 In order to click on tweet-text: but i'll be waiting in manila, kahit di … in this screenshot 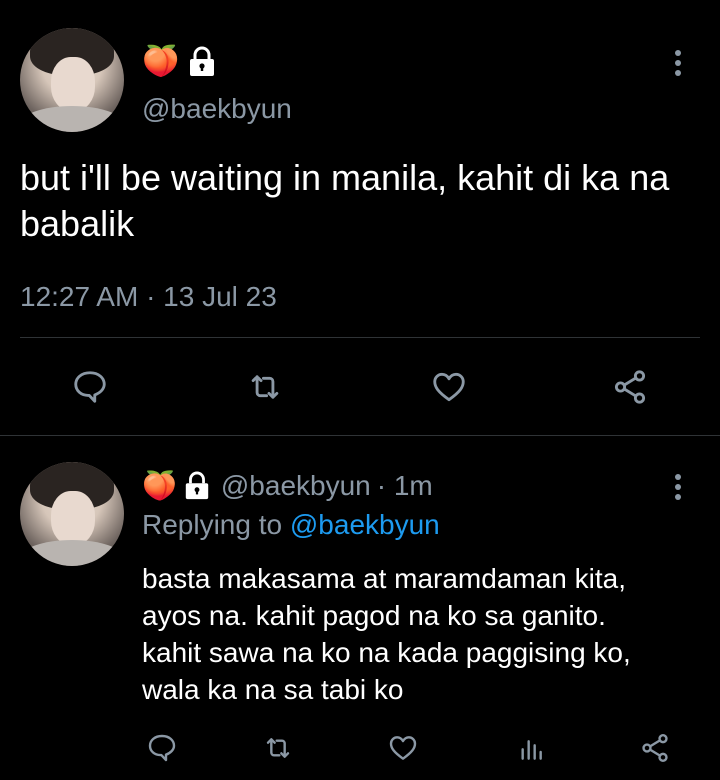, I will do `click(345, 200)`.